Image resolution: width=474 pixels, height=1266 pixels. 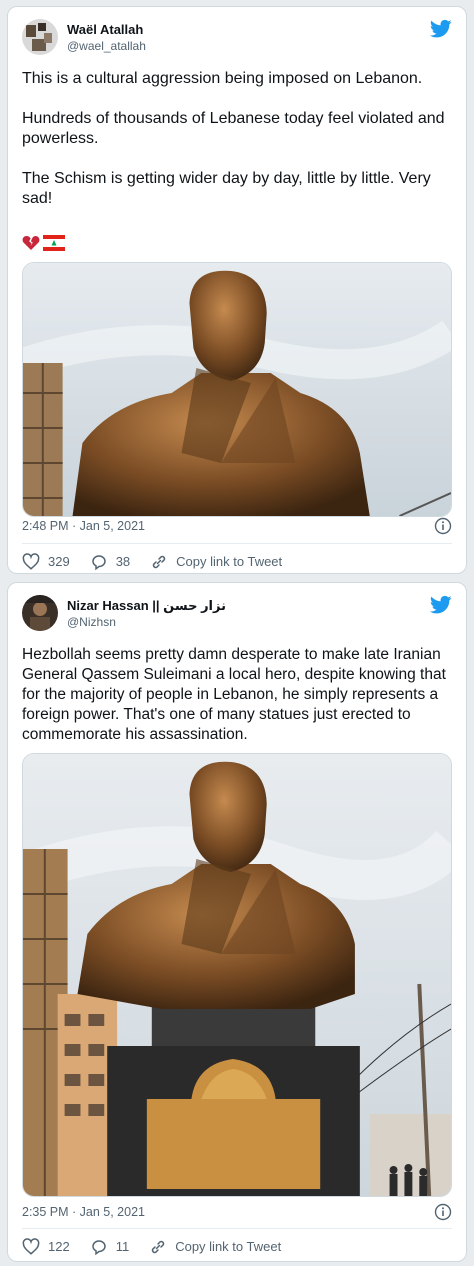 What do you see at coordinates (110, 562) in the screenshot?
I see `reply-button: 38` at bounding box center [110, 562].